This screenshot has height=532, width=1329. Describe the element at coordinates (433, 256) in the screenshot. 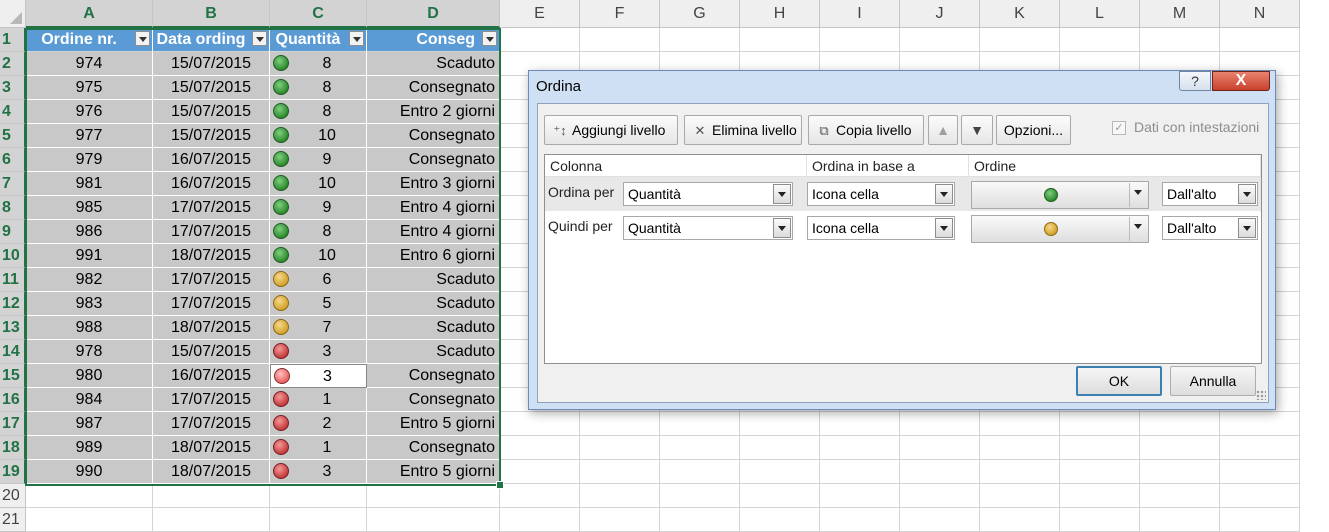

I see `table-cell-consegna: Entro 6 giorni` at that location.